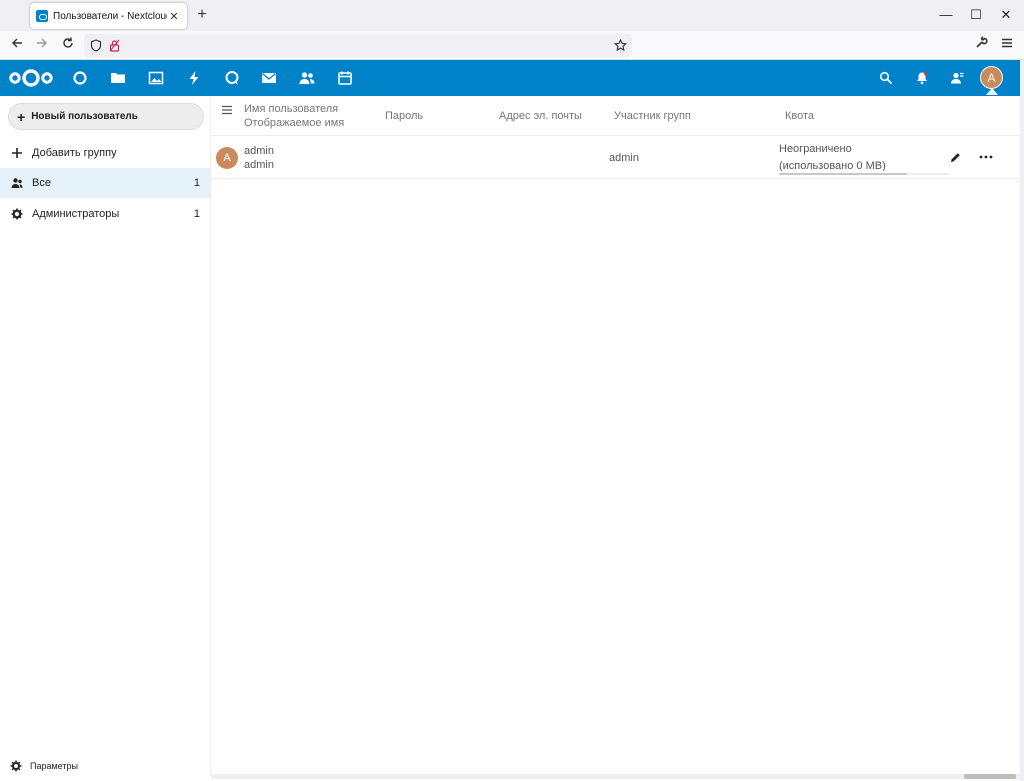 The image size is (1024, 781). I want to click on sidebar-item-label: Все, so click(41, 183).